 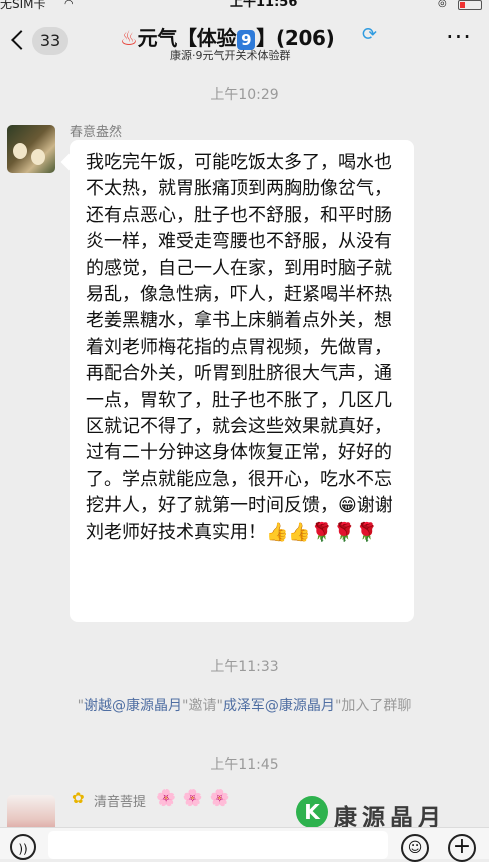 I want to click on chat-subtitle: 康源·9元气开关术体验群, so click(x=230, y=55).